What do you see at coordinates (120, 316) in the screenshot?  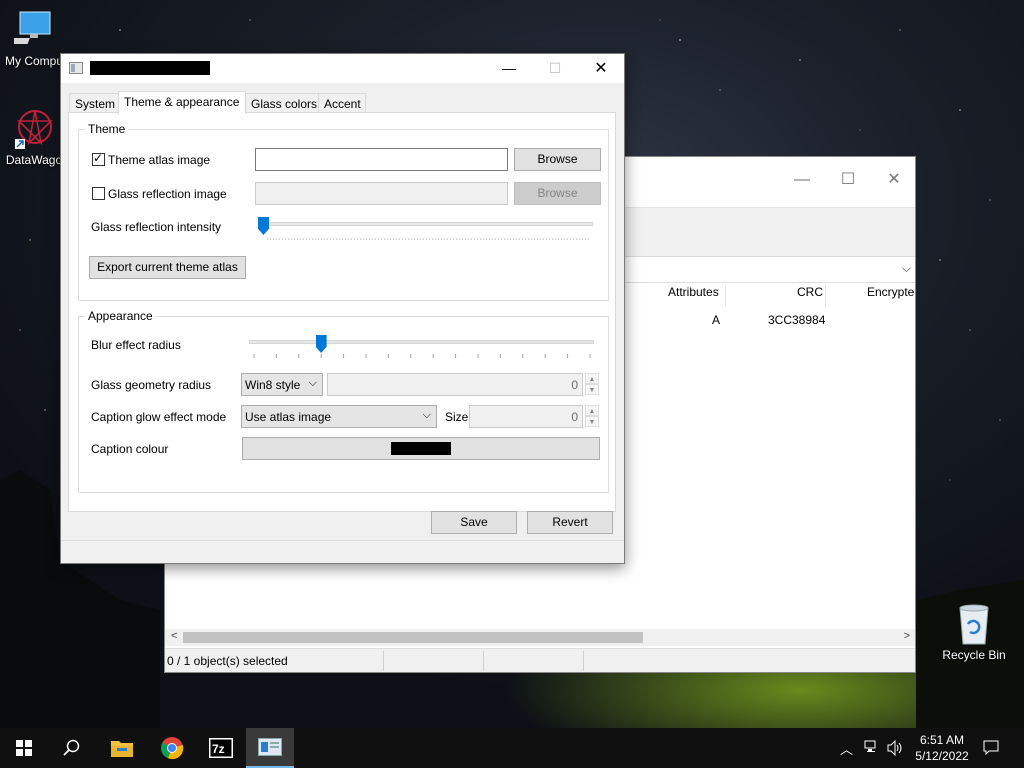 I see `appearance-group-legend: Appearance` at bounding box center [120, 316].